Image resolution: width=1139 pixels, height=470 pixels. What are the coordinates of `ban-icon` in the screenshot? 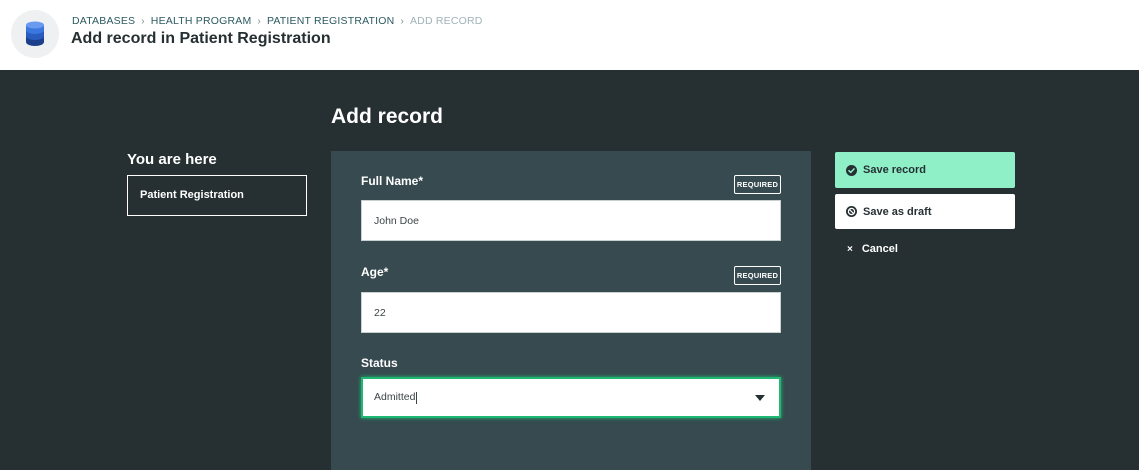 It's located at (851, 211).